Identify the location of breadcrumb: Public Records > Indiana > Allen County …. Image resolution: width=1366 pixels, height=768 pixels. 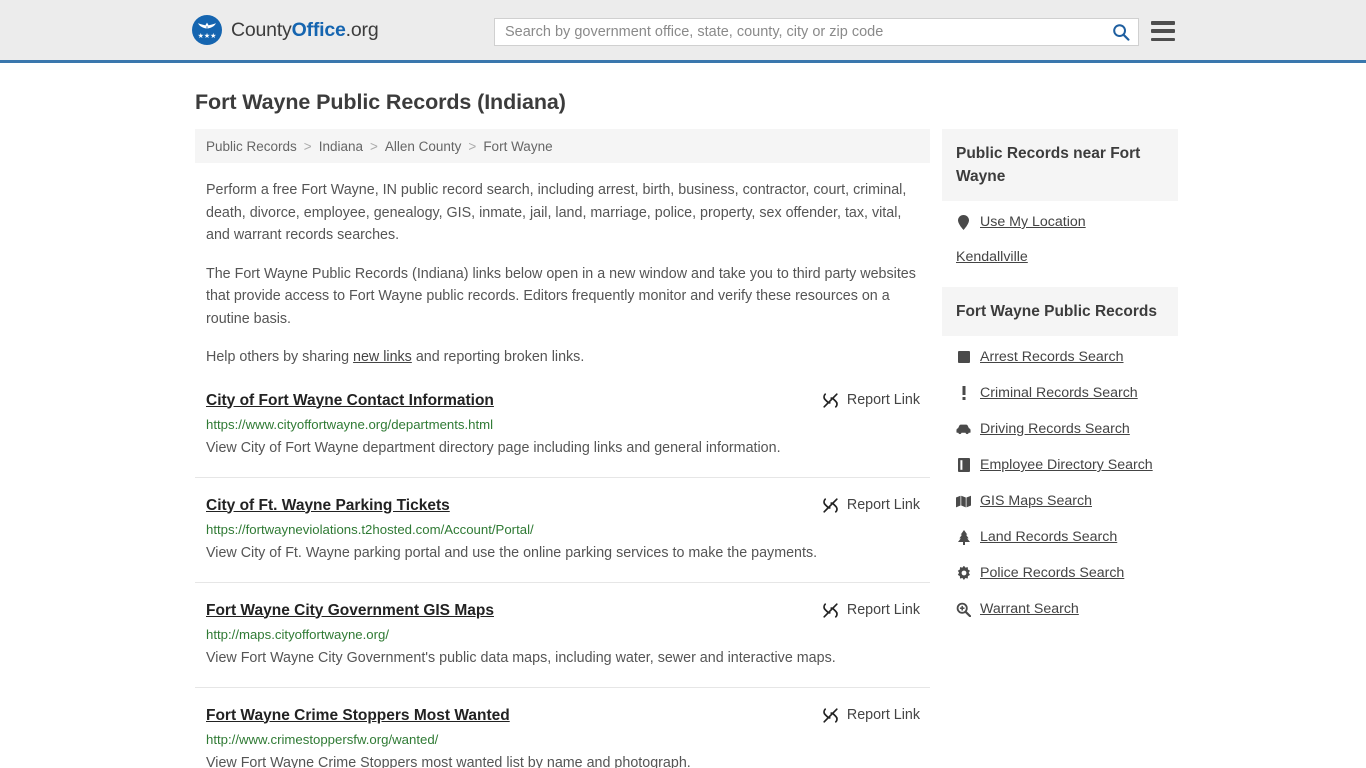
(562, 146).